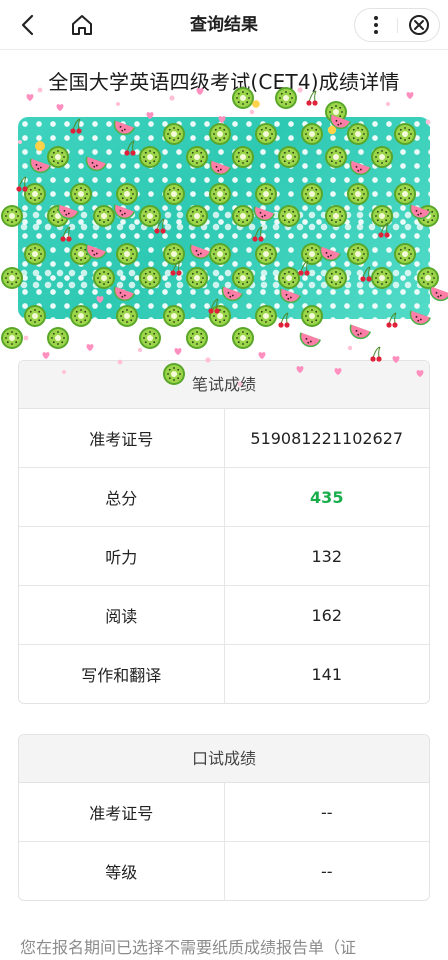 The height and width of the screenshot is (960, 448). Describe the element at coordinates (326, 812) in the screenshot. I see `oral-admission-number-value: --` at that location.